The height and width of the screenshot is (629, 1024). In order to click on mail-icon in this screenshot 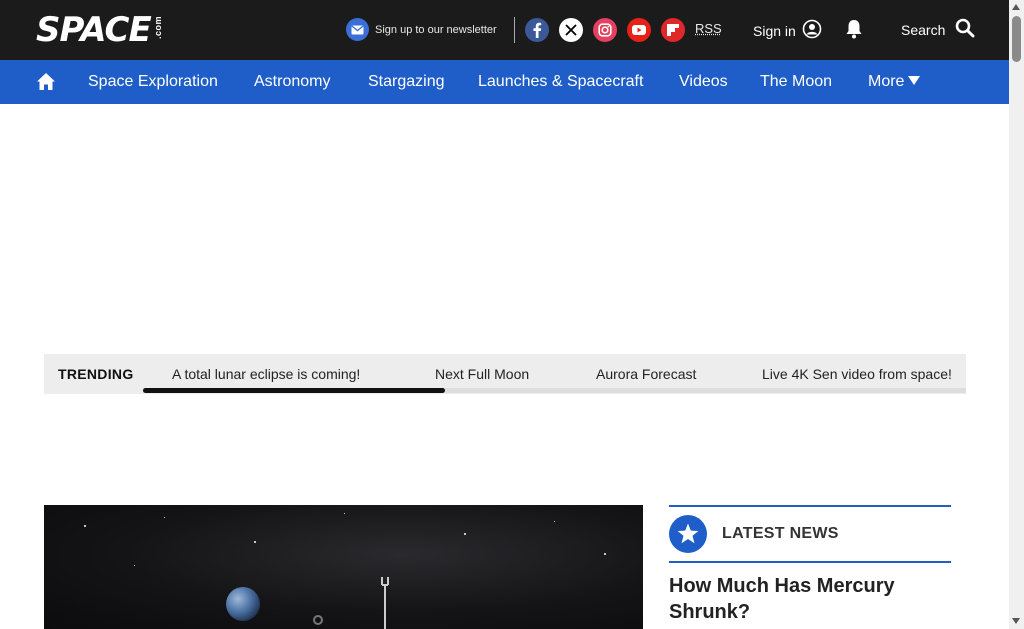, I will do `click(357, 29)`.